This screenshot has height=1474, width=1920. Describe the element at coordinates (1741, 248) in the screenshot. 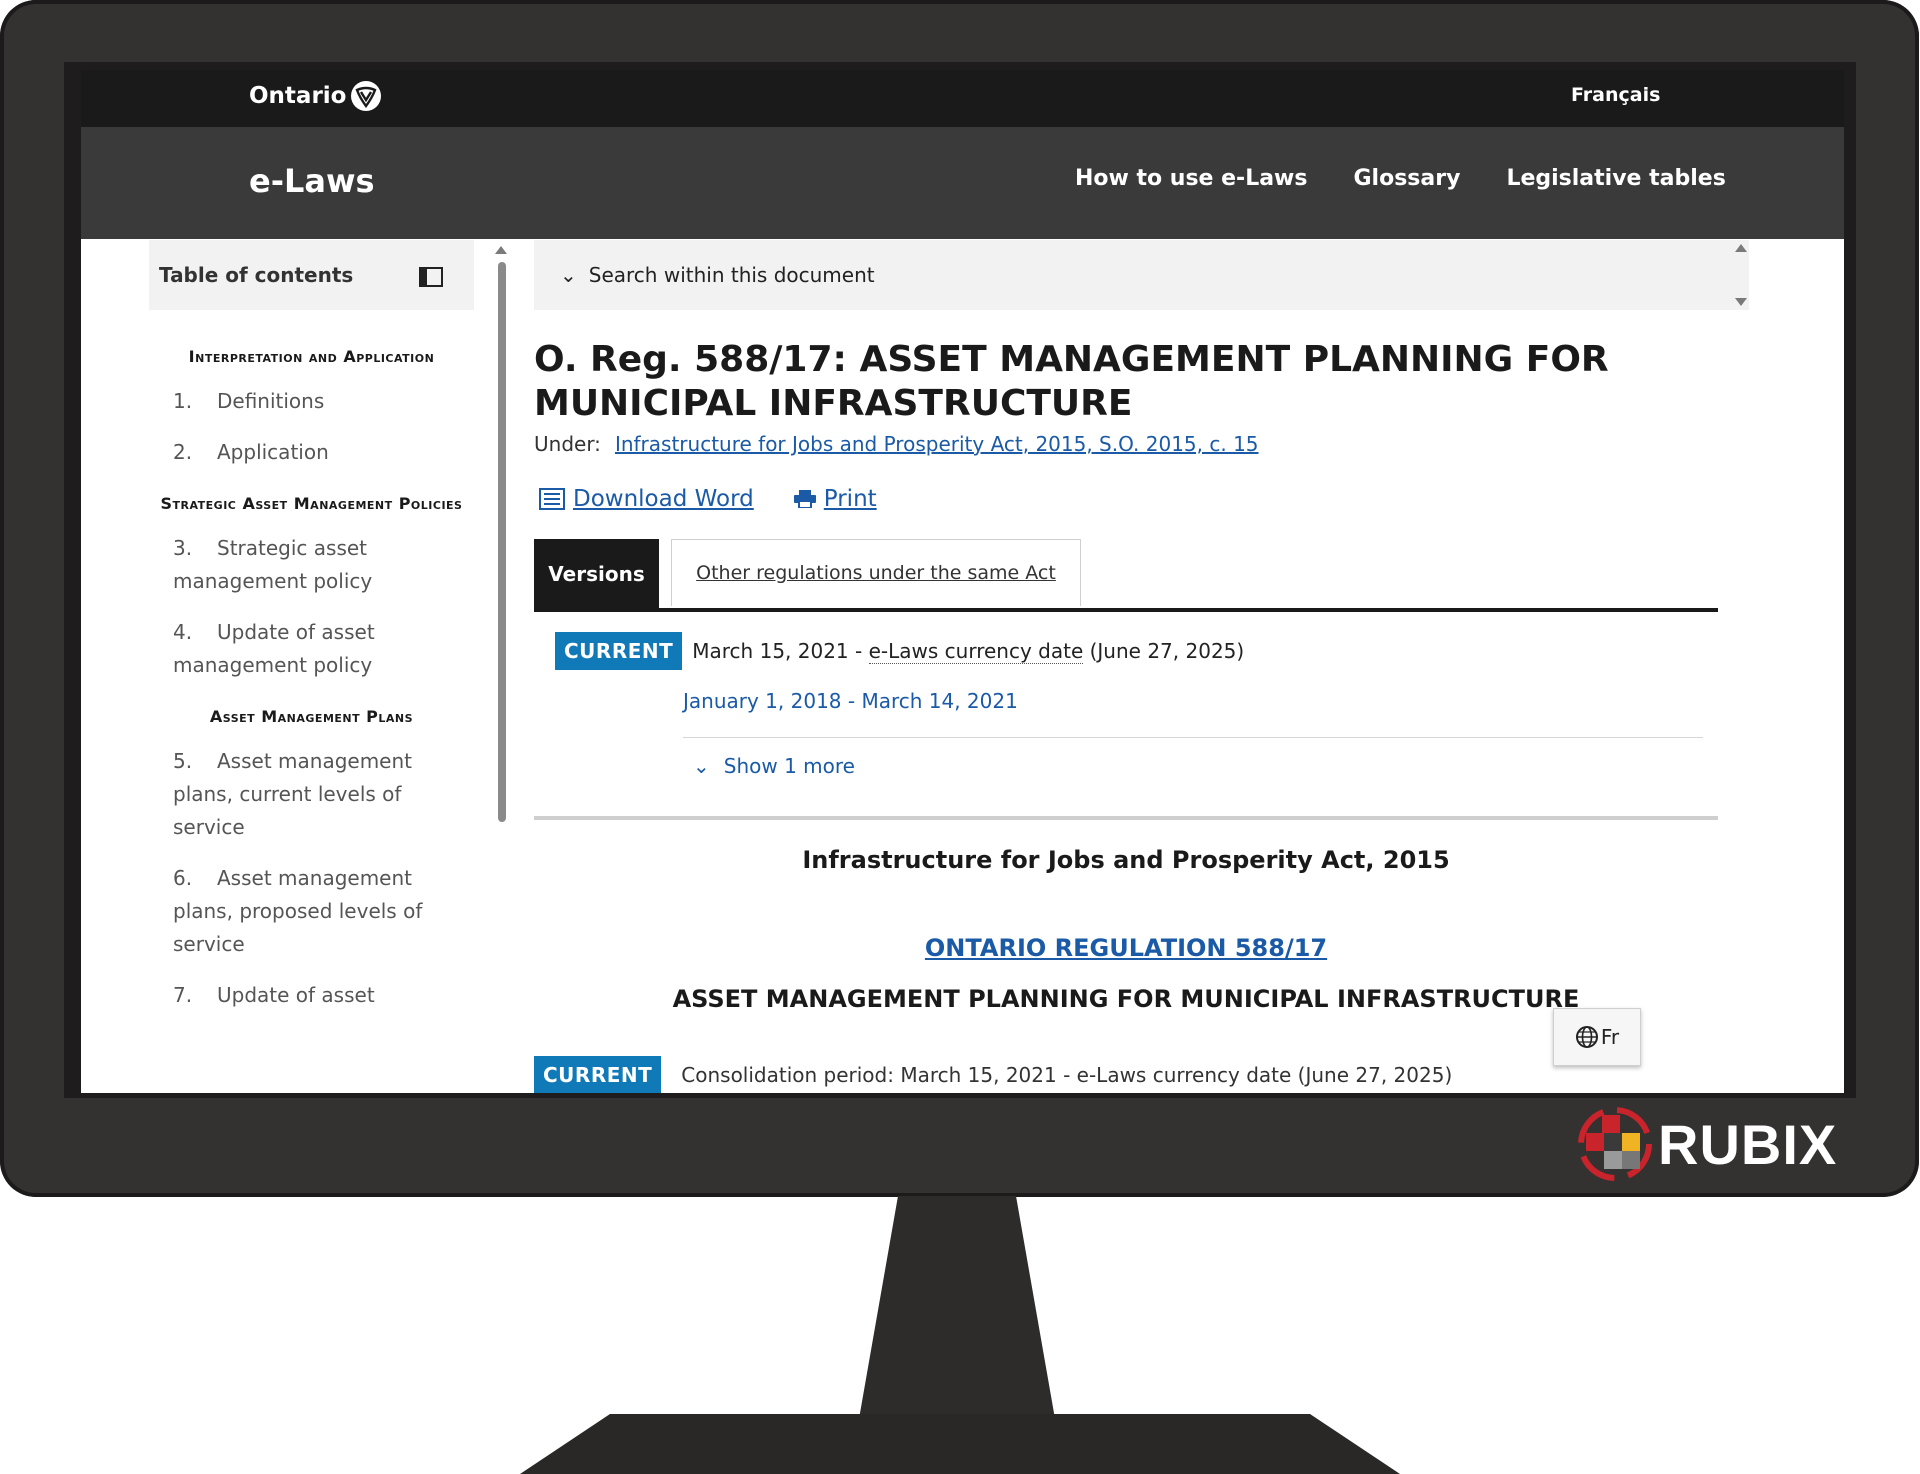

I see `content-scroll-up-arrow` at that location.